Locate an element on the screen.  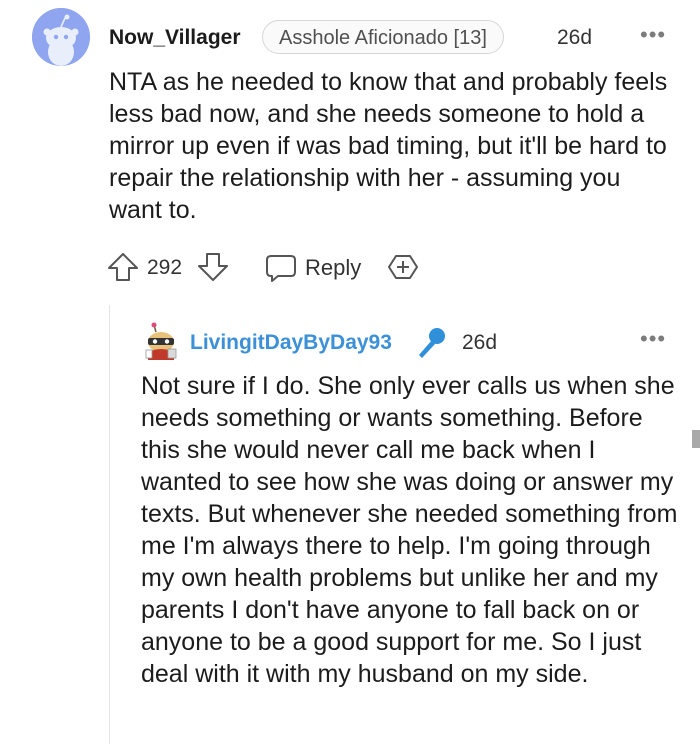
comment-author: Now_Villager is located at coordinates (175, 38).